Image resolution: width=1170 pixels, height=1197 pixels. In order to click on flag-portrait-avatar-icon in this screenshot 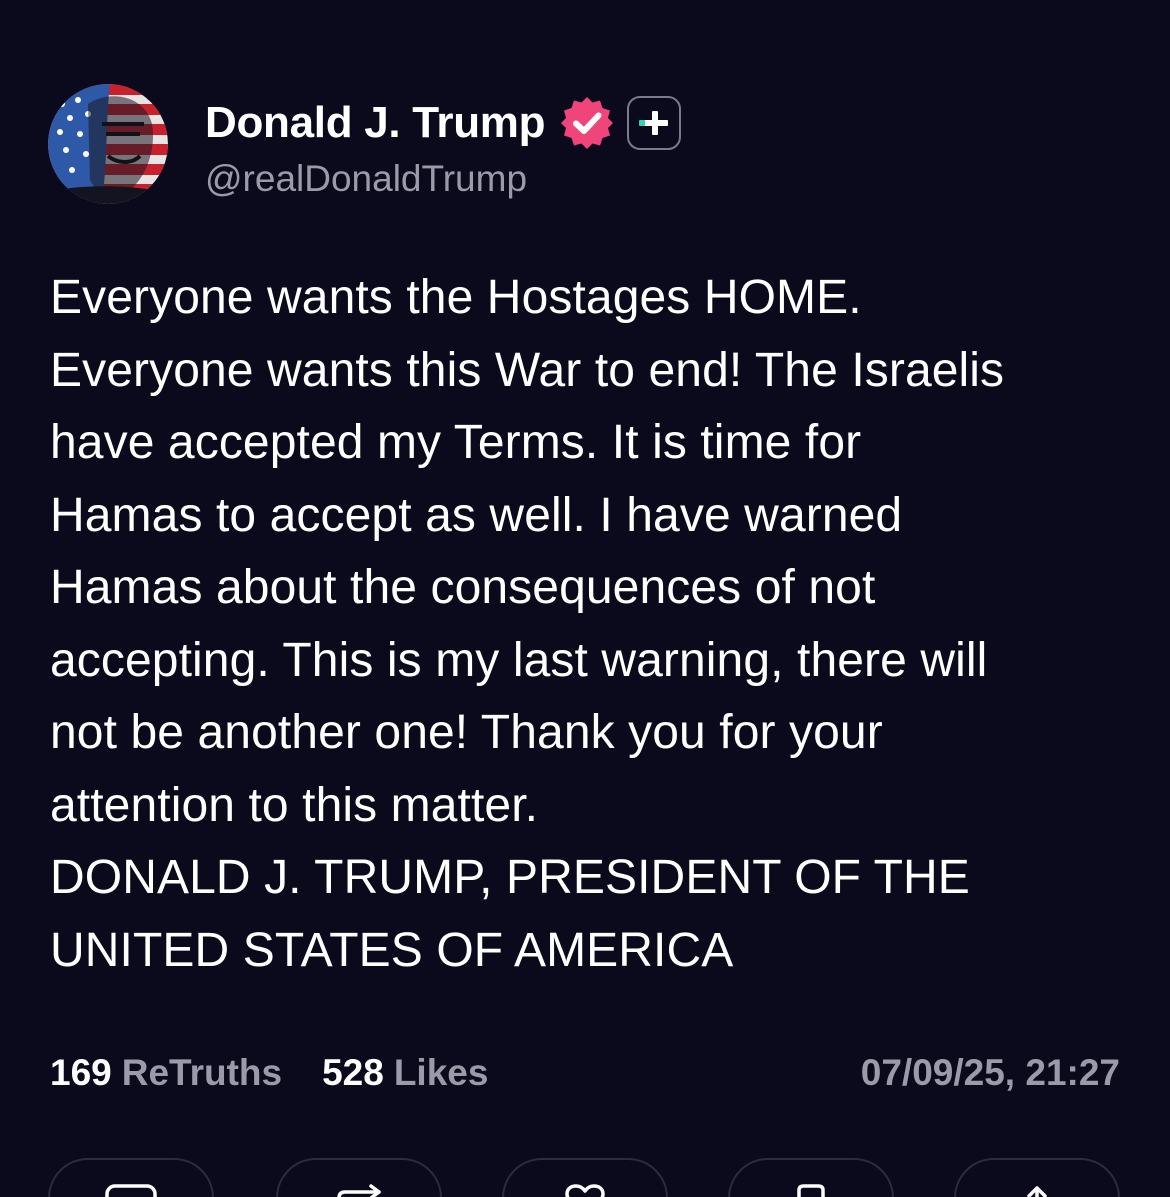, I will do `click(108, 144)`.